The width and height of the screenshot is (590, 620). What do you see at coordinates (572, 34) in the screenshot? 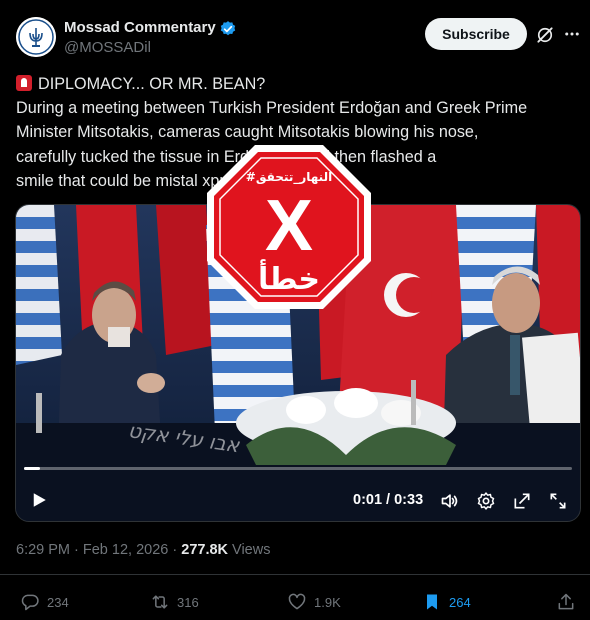
I see `more-options-icon` at bounding box center [572, 34].